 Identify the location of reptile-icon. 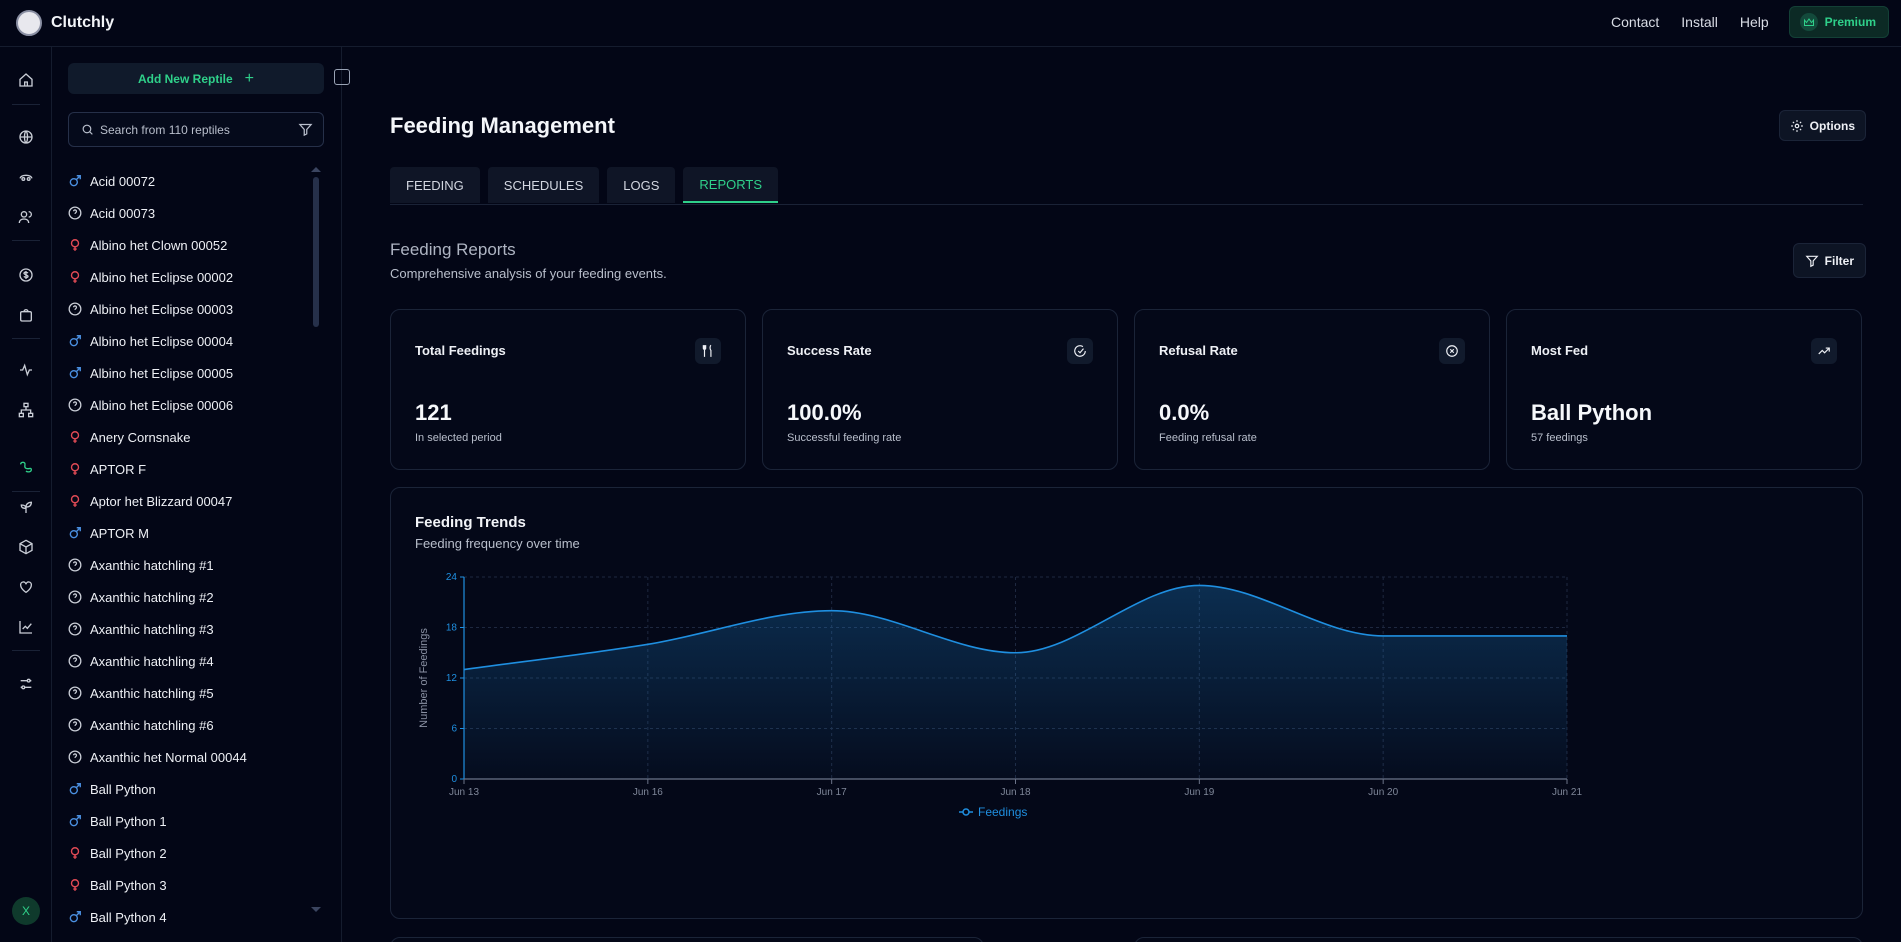
(26, 177).